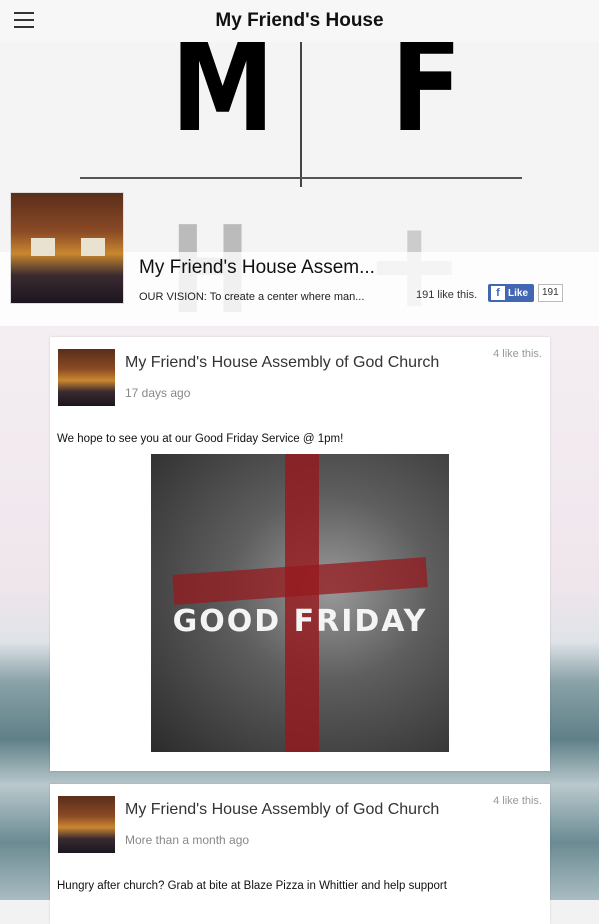 This screenshot has height=924, width=599. Describe the element at coordinates (447, 295) in the screenshot. I see `page-likes-text: 191 like this.` at that location.